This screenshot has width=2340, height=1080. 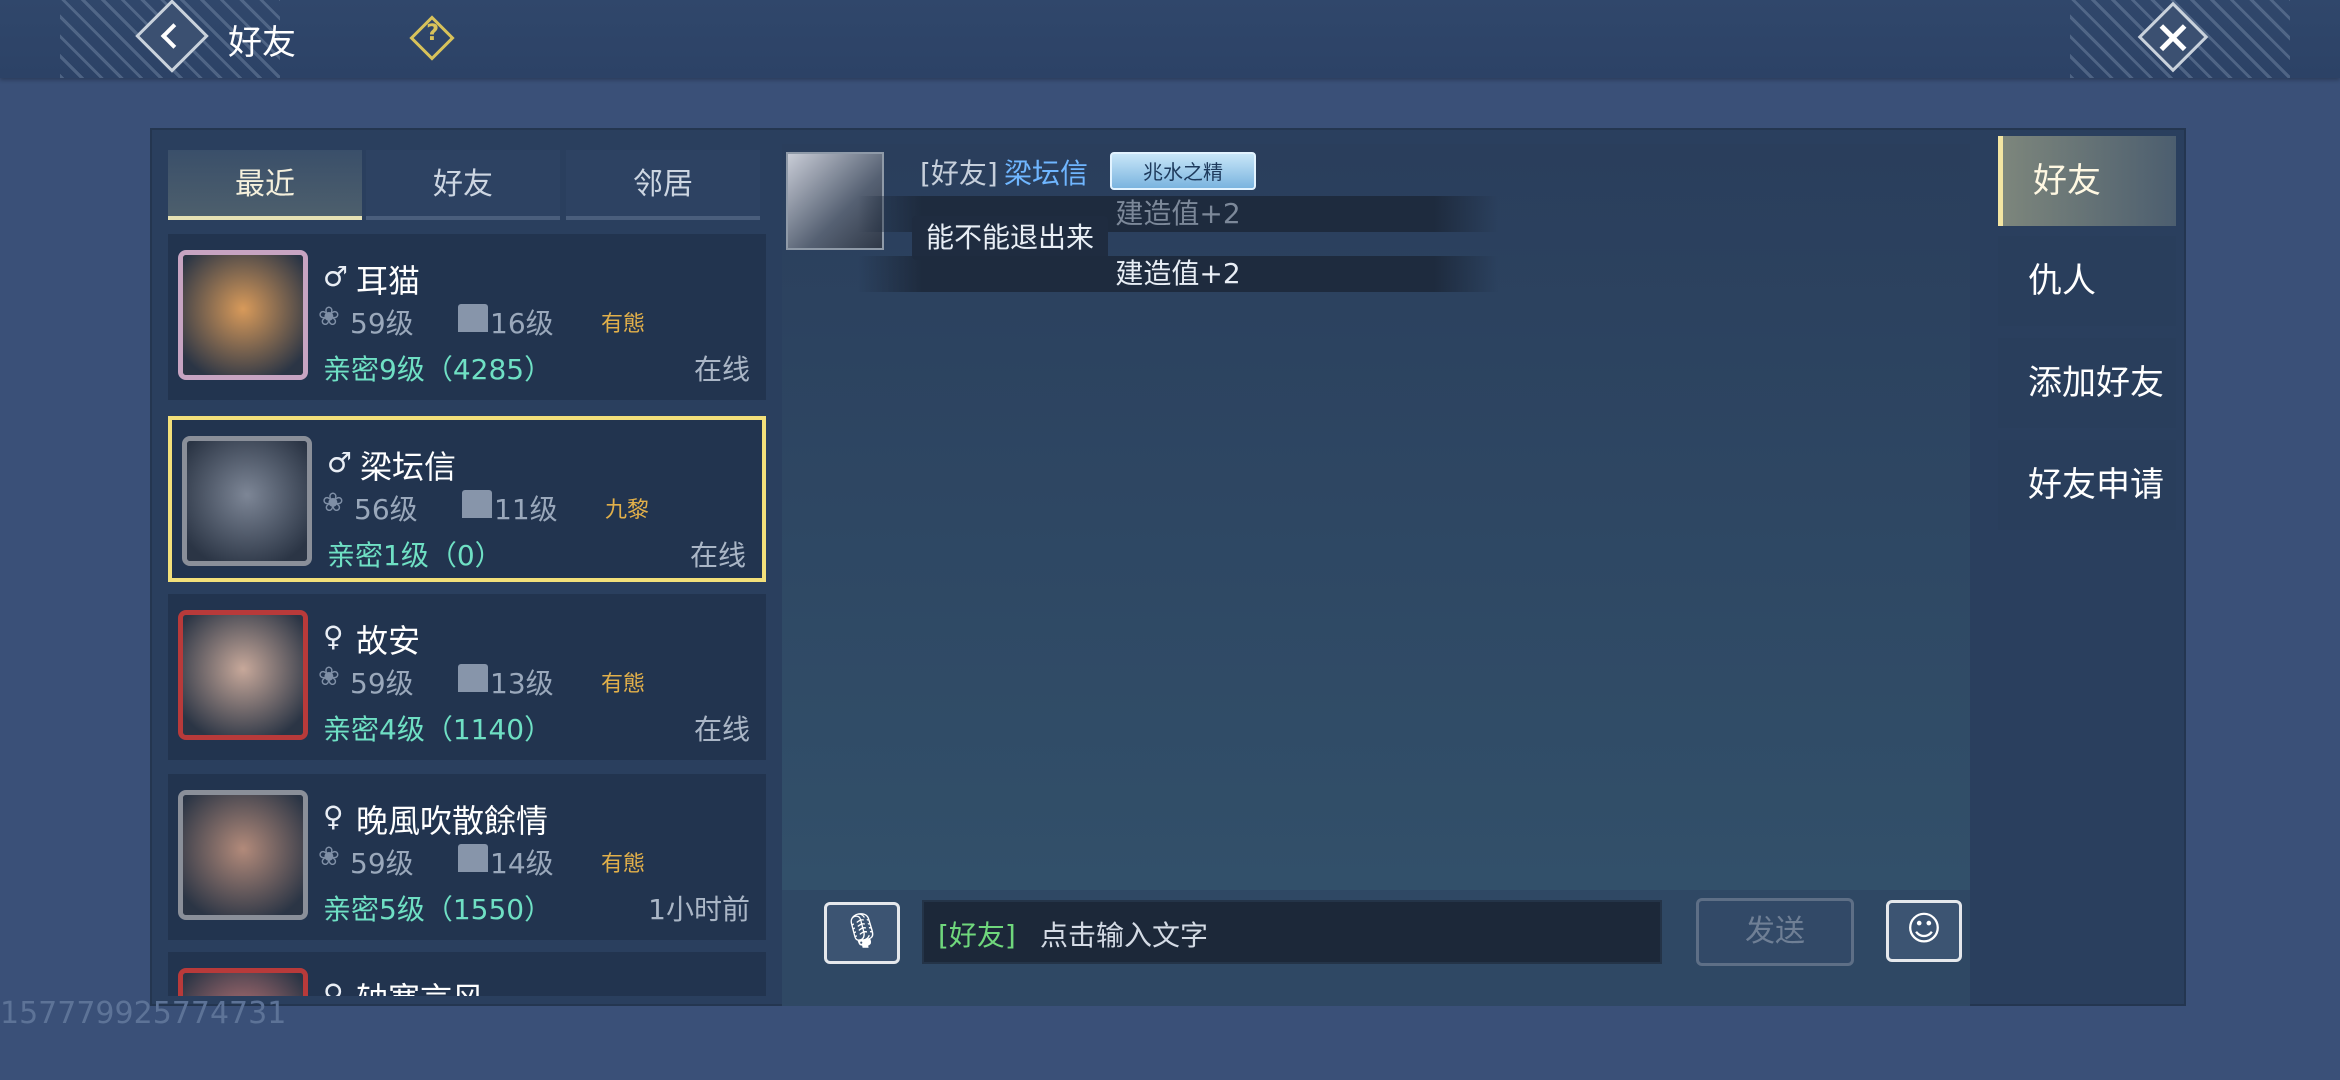 What do you see at coordinates (1292, 932) in the screenshot?
I see `chat-input` at bounding box center [1292, 932].